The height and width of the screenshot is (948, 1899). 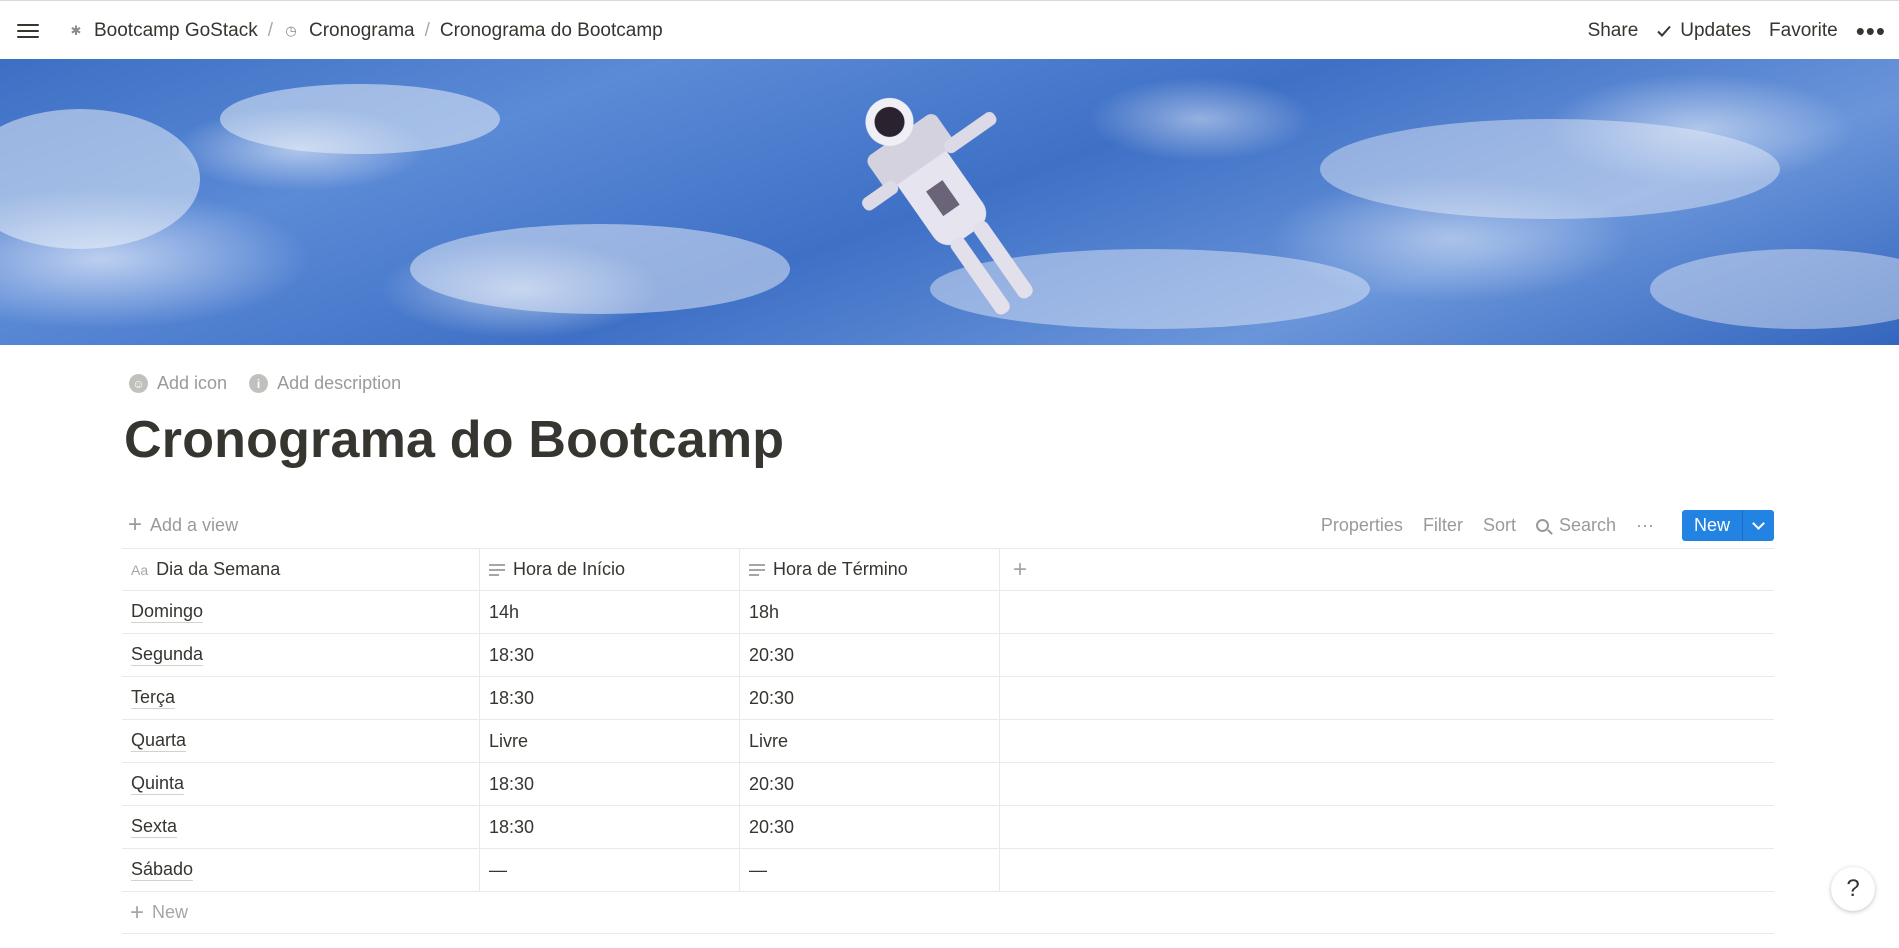 I want to click on add-description-button: i Add description, so click(x=325, y=383).